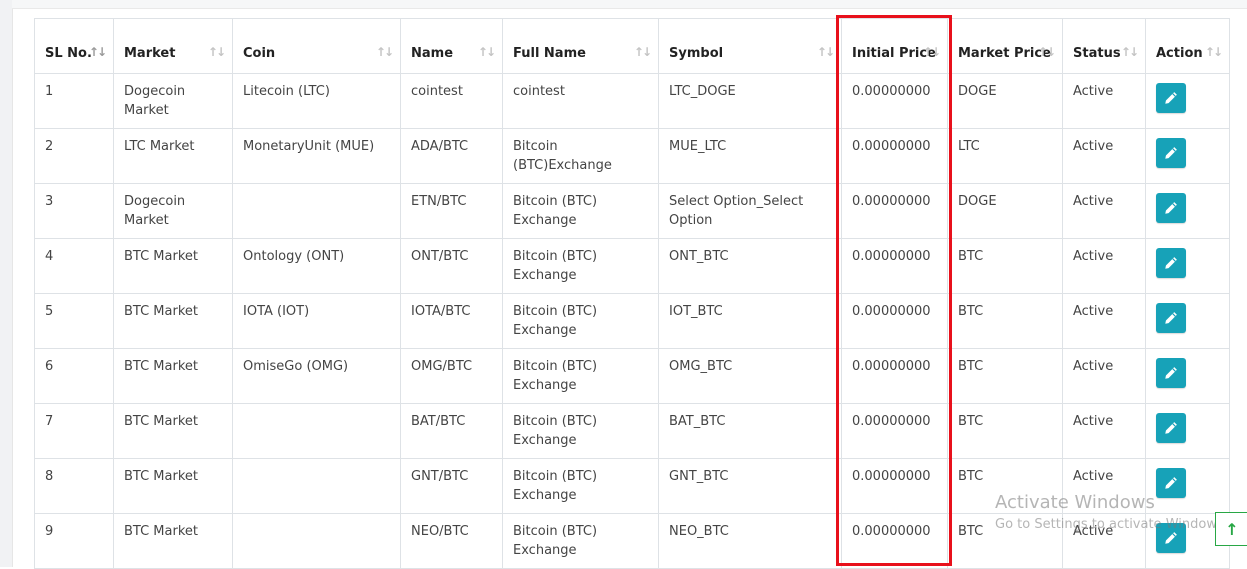  I want to click on cell-symbol: BAT_BTC, so click(750, 431).